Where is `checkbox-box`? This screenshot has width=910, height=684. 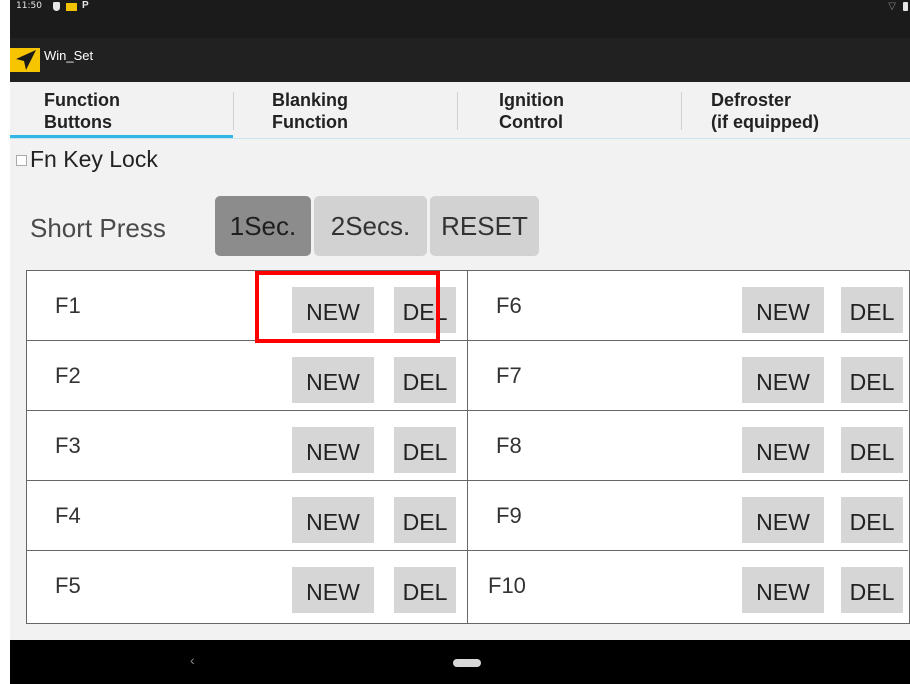 checkbox-box is located at coordinates (21, 160).